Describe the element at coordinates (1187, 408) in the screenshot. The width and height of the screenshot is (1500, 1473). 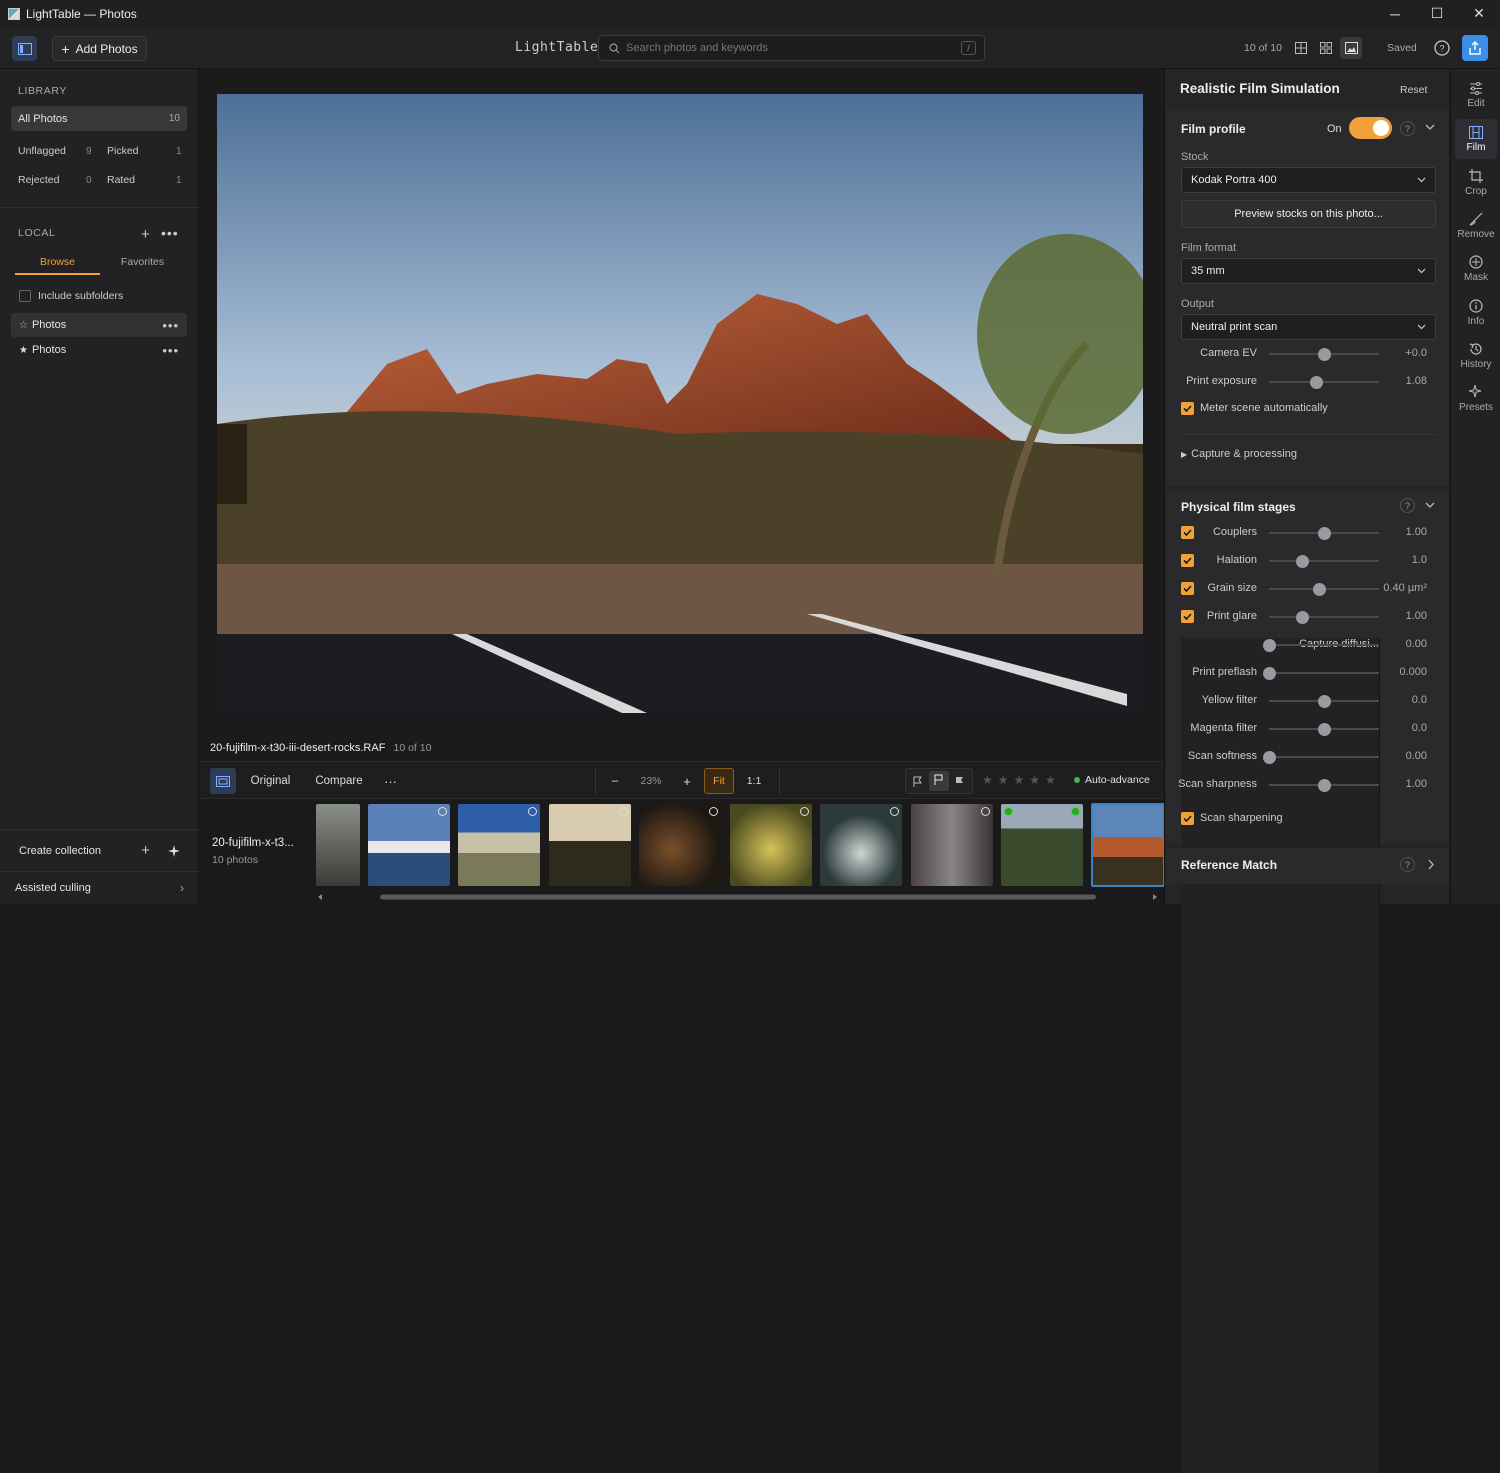
I see `meter-scene-checkbox` at that location.